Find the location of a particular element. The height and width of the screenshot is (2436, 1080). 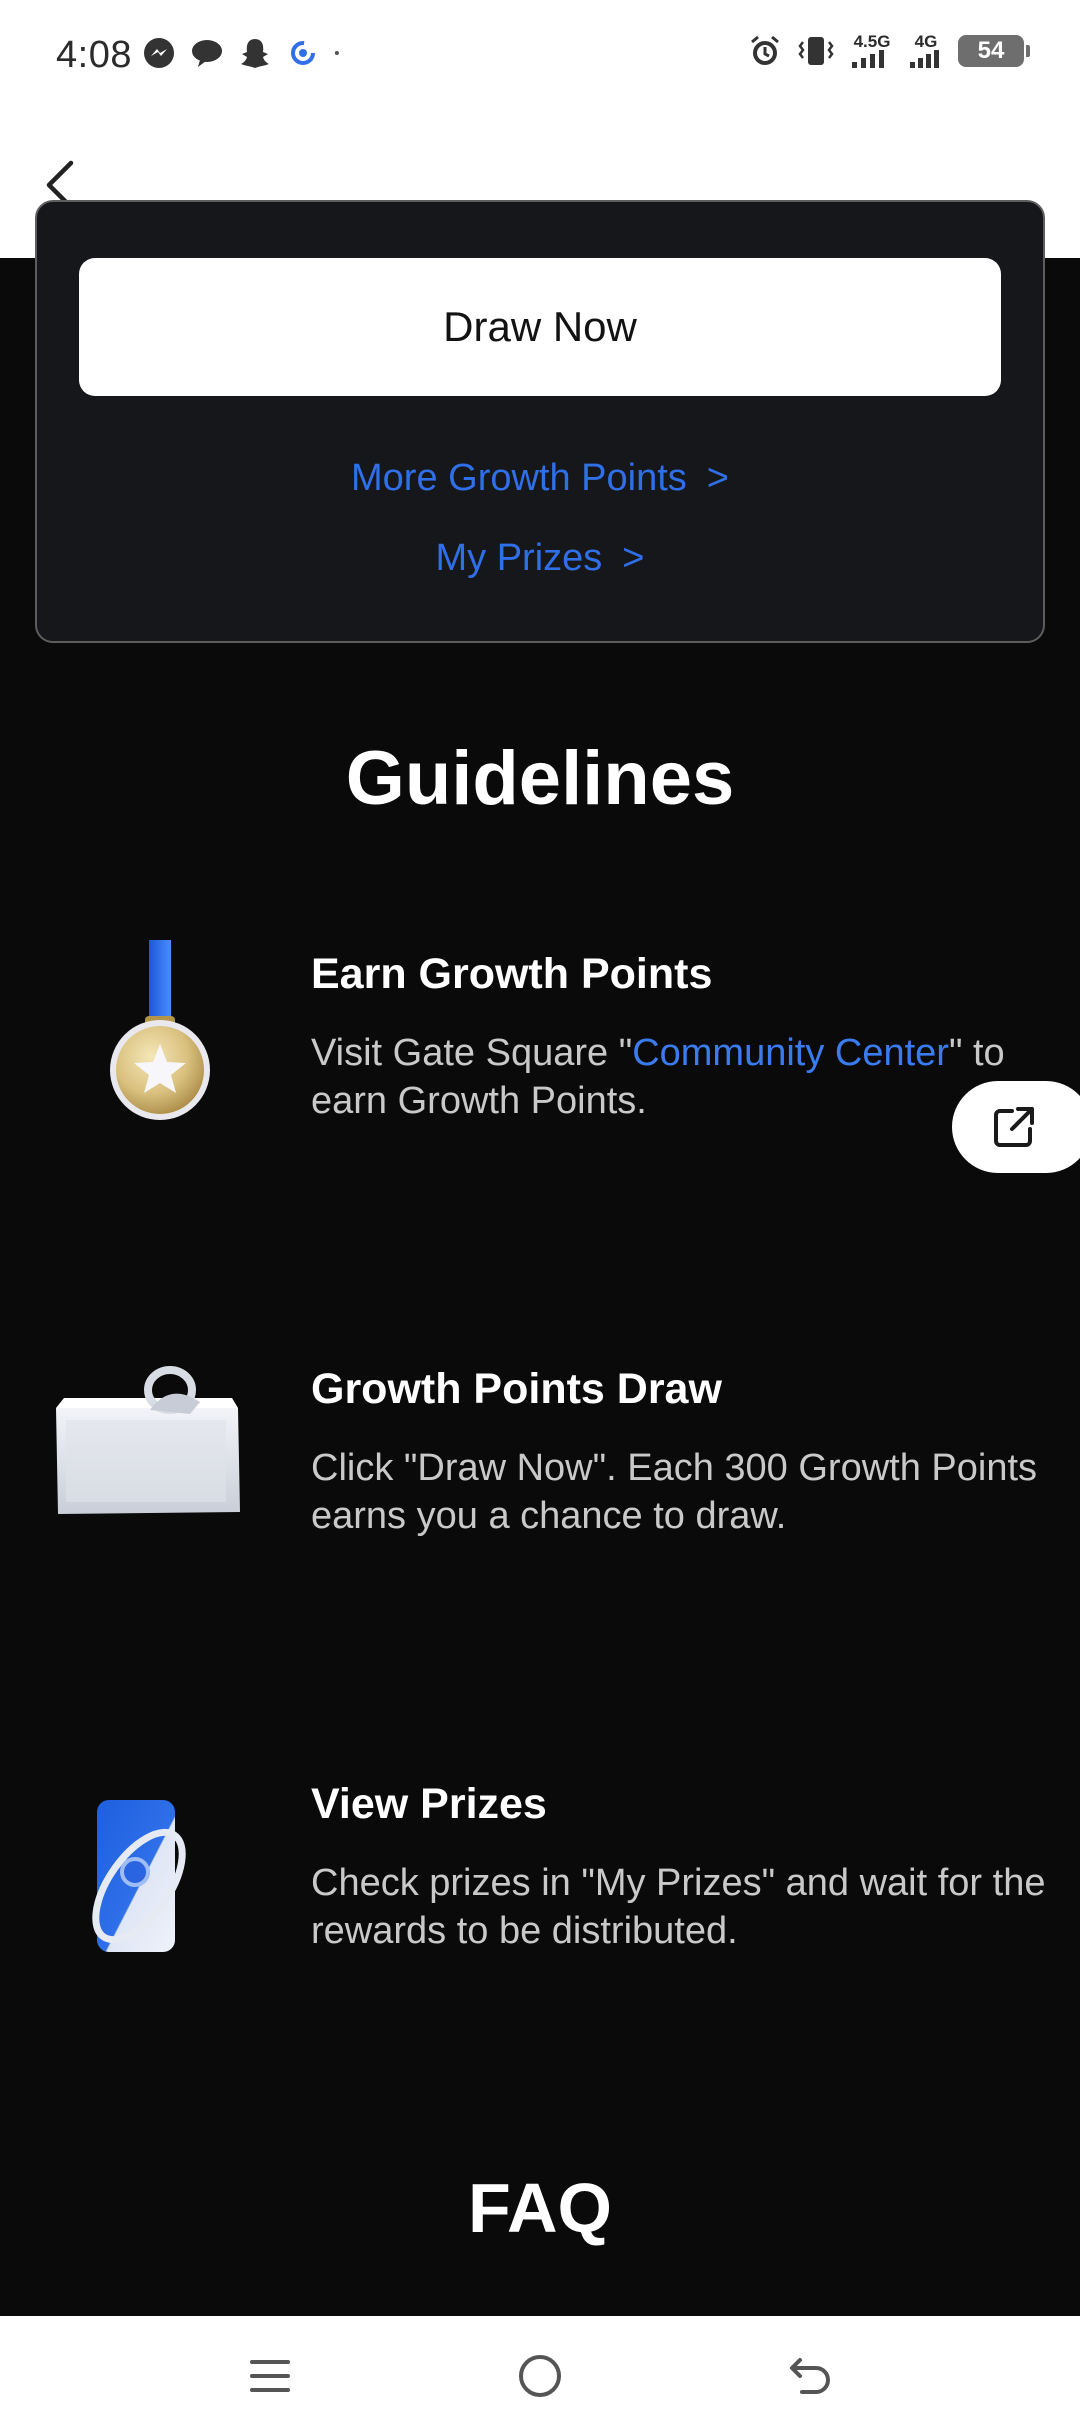

more-growth-points-label: More Growth Points is located at coordinates (519, 478).